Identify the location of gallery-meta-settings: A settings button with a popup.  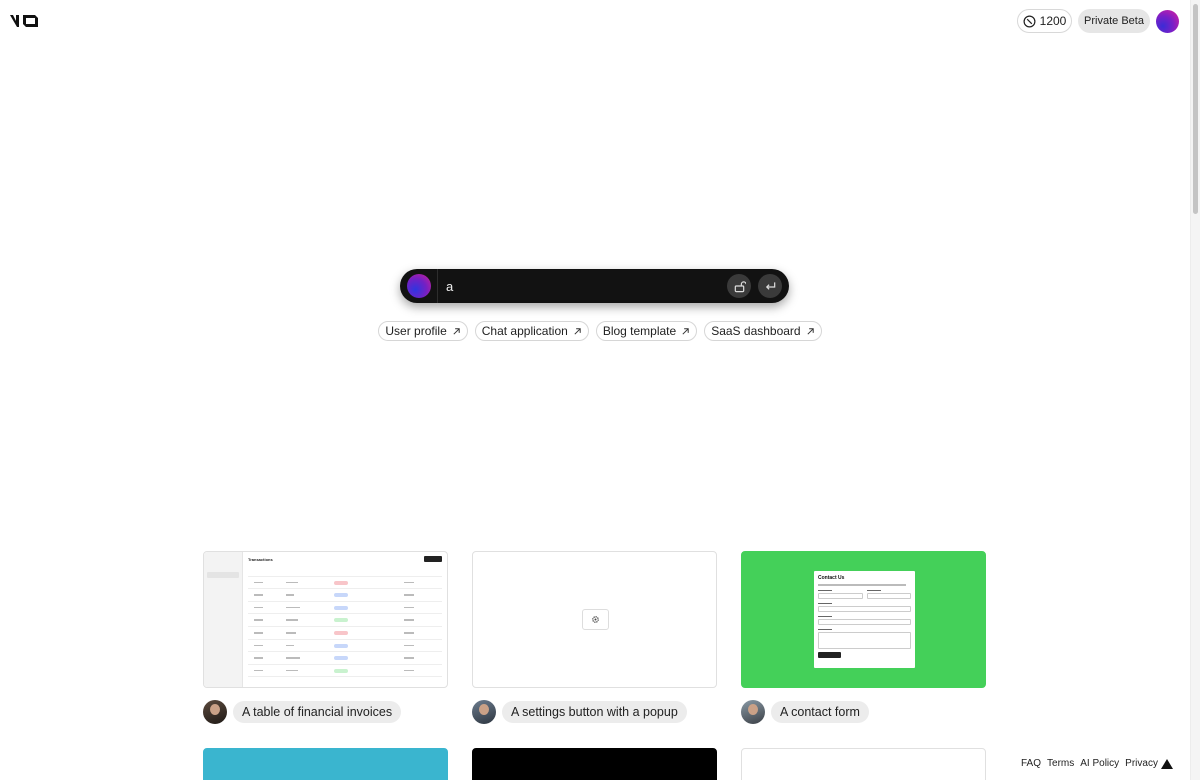
(579, 712).